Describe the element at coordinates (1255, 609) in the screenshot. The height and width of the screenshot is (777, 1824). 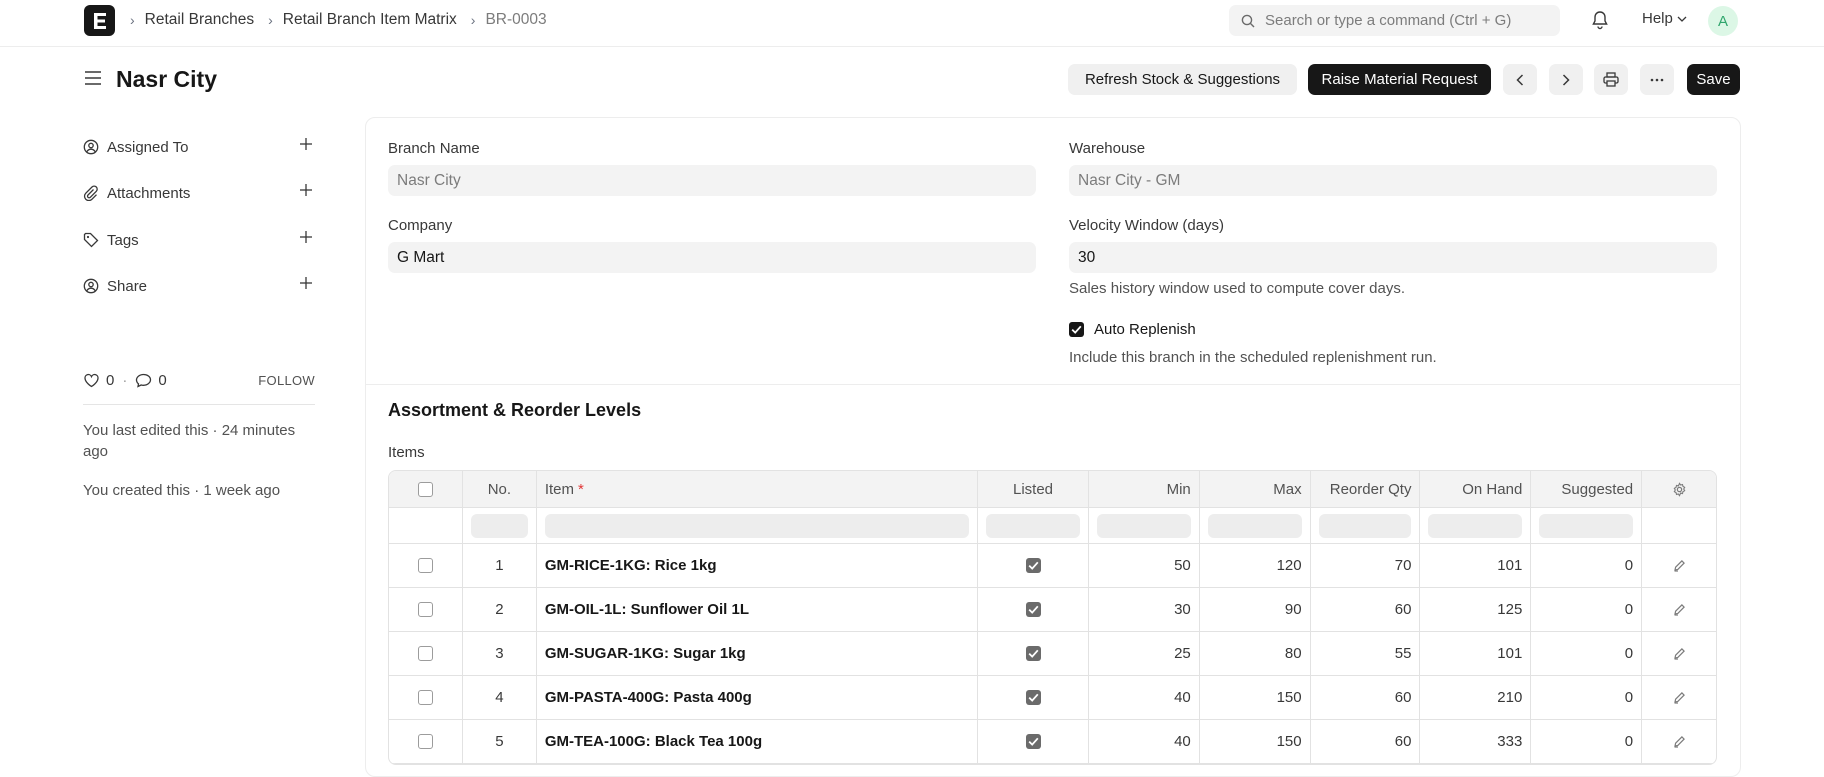
I see `cell-max: 90` at that location.